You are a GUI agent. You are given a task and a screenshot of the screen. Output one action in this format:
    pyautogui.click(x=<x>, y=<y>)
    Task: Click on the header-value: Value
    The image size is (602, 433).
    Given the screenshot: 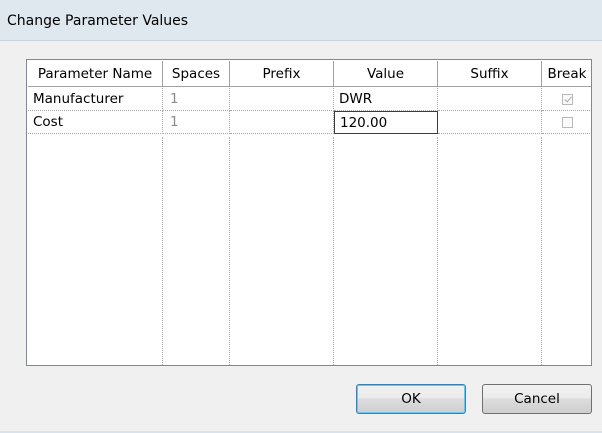 What is the action you would take?
    pyautogui.click(x=386, y=74)
    